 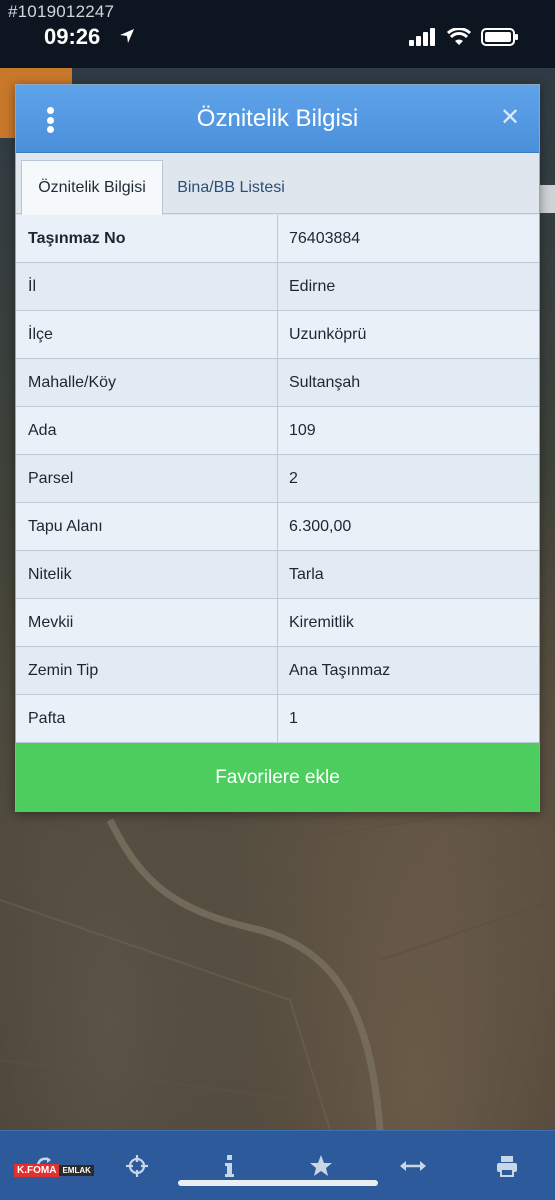 I want to click on row-value: Tarla, so click(x=306, y=574).